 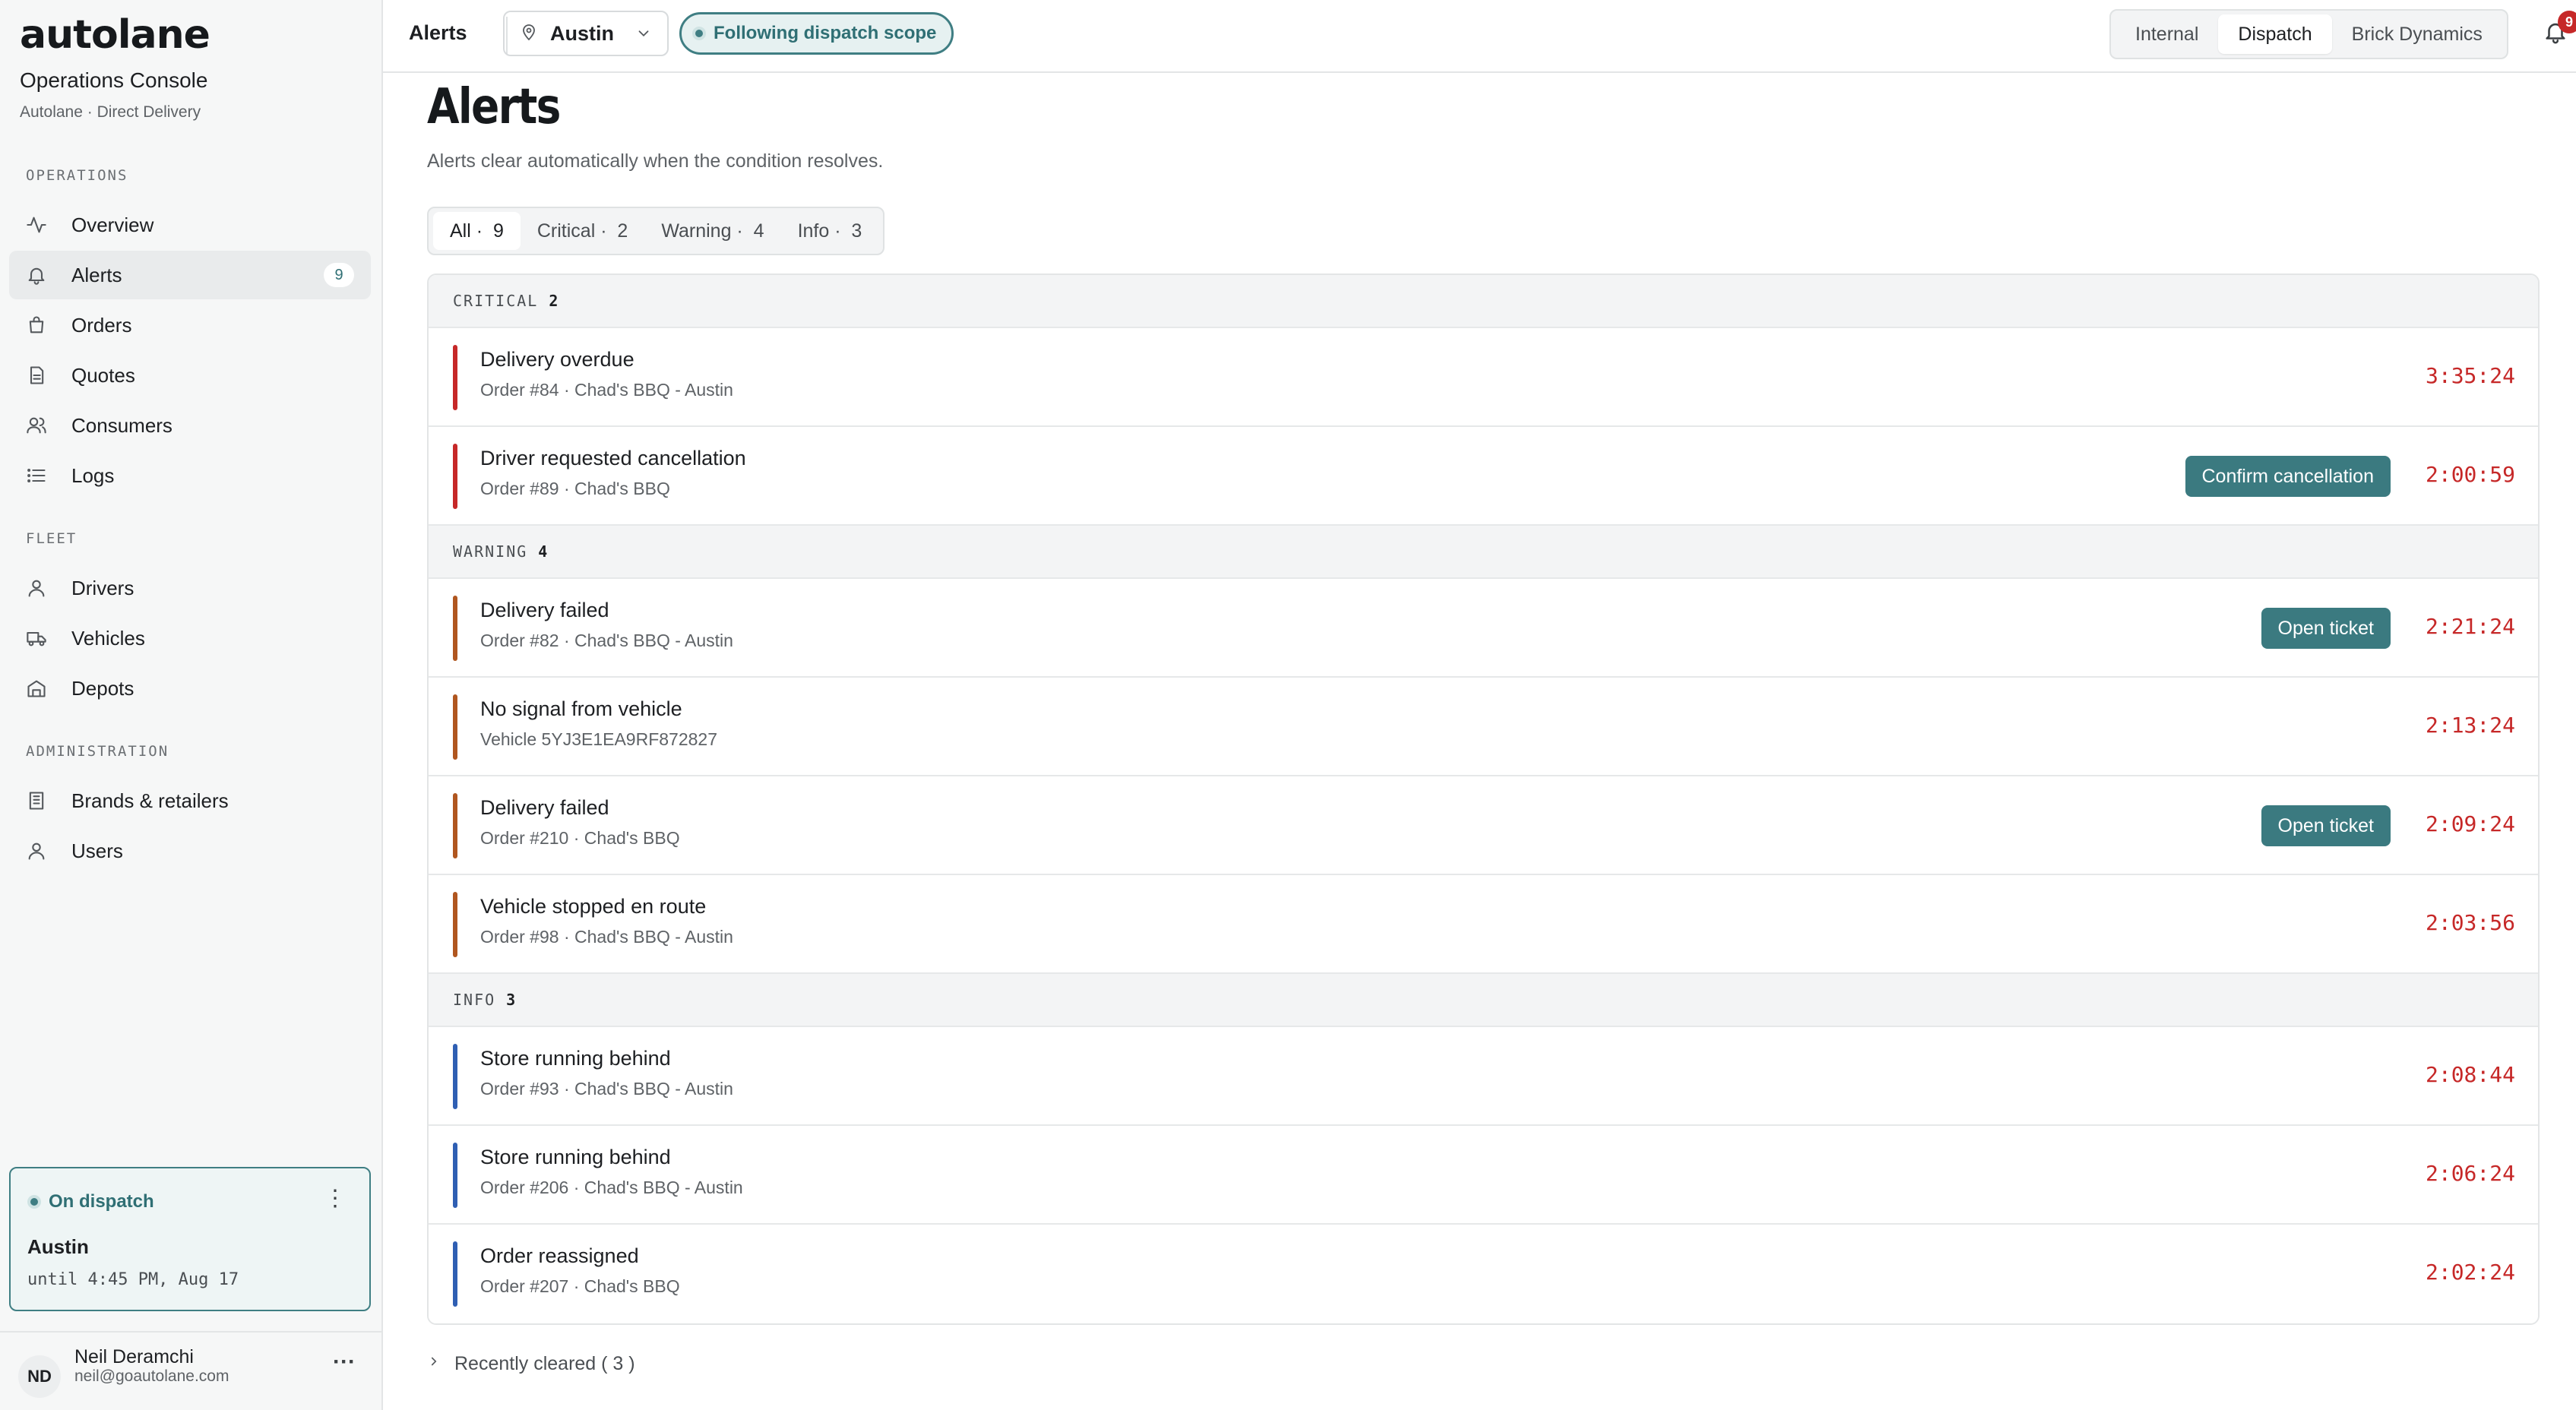 What do you see at coordinates (606, 937) in the screenshot?
I see `alert-subtitle: Order #98 · Chad's BBQ - Austin` at bounding box center [606, 937].